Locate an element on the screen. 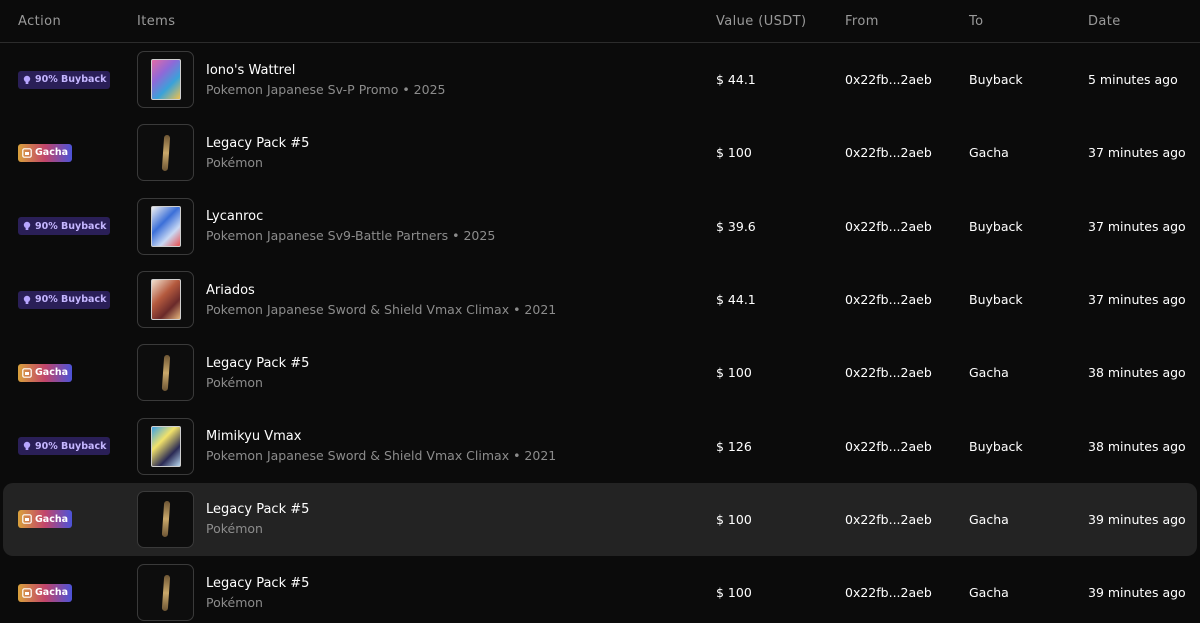 This screenshot has height=623, width=1200. header-from: From is located at coordinates (862, 21).